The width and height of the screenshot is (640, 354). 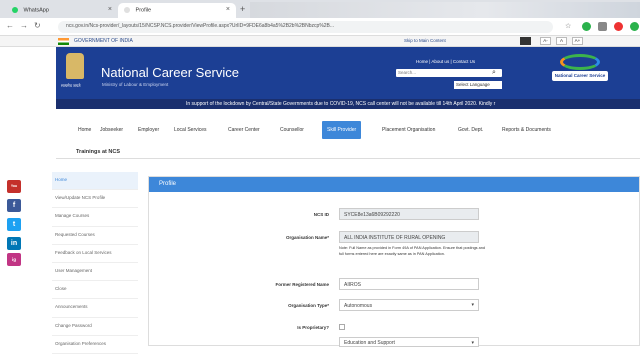 What do you see at coordinates (111, 130) in the screenshot?
I see `menu-item-jobseeker: Jobseeker` at bounding box center [111, 130].